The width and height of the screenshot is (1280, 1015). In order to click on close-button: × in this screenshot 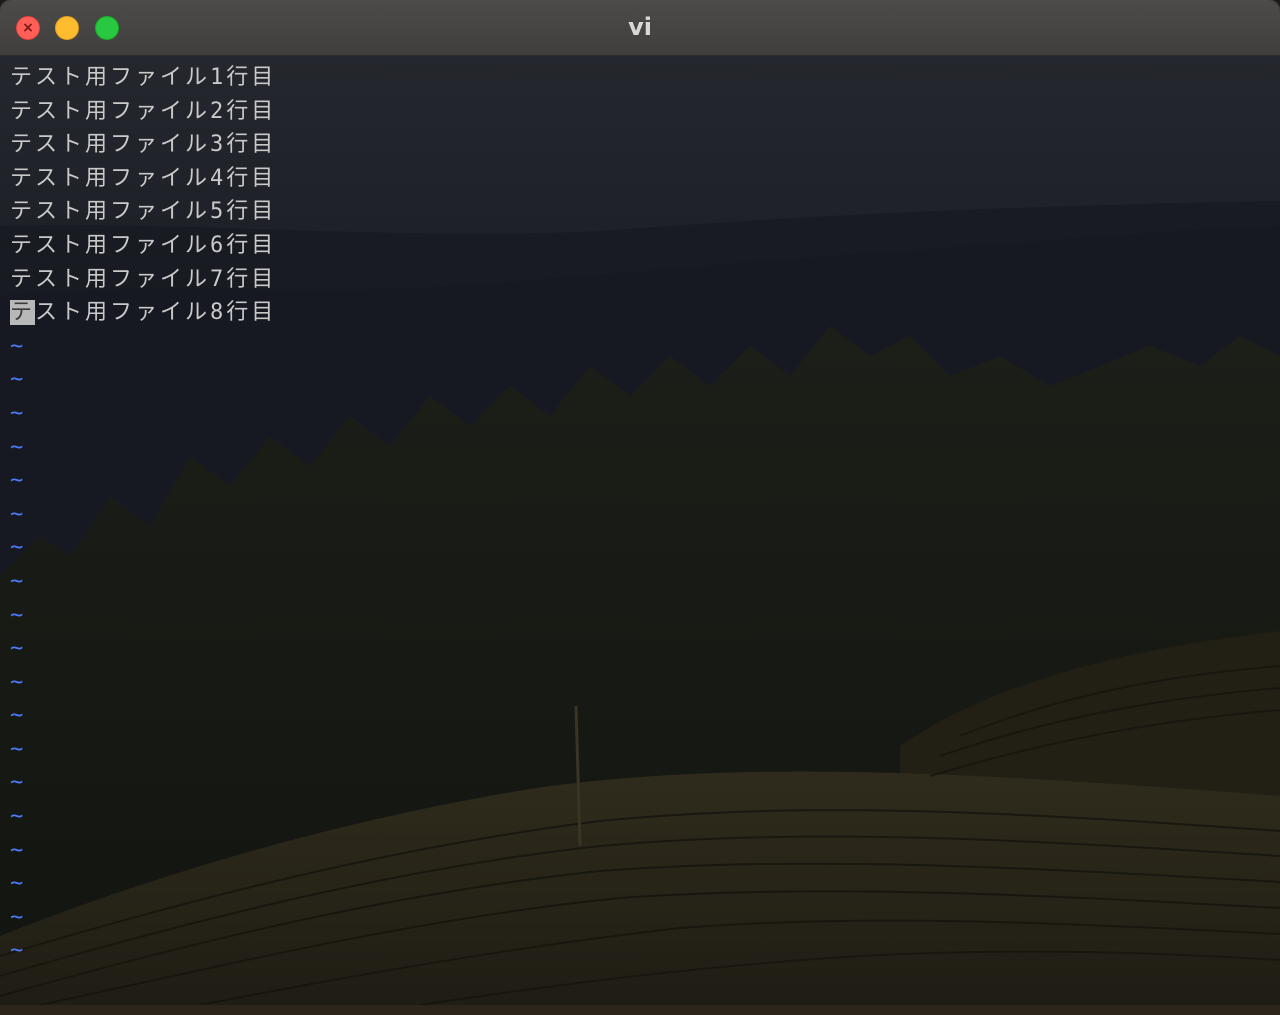, I will do `click(28, 28)`.